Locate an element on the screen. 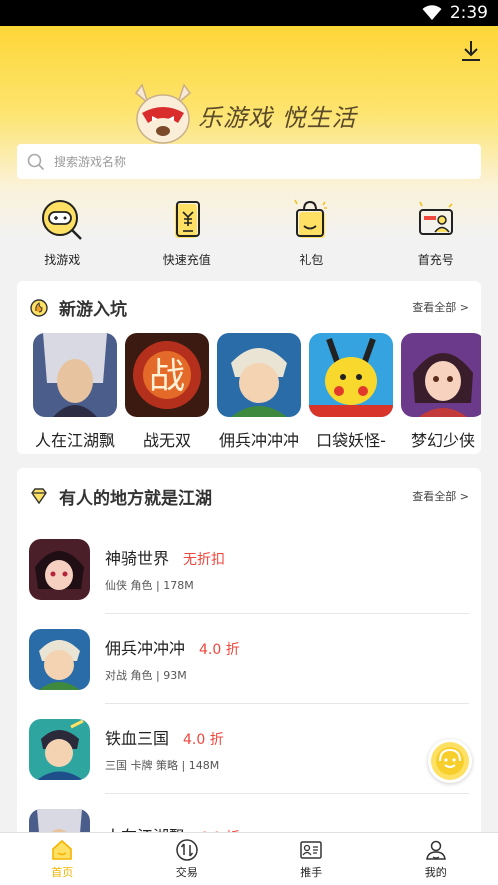 The height and width of the screenshot is (885, 498). fire-badge-icon is located at coordinates (39, 308).